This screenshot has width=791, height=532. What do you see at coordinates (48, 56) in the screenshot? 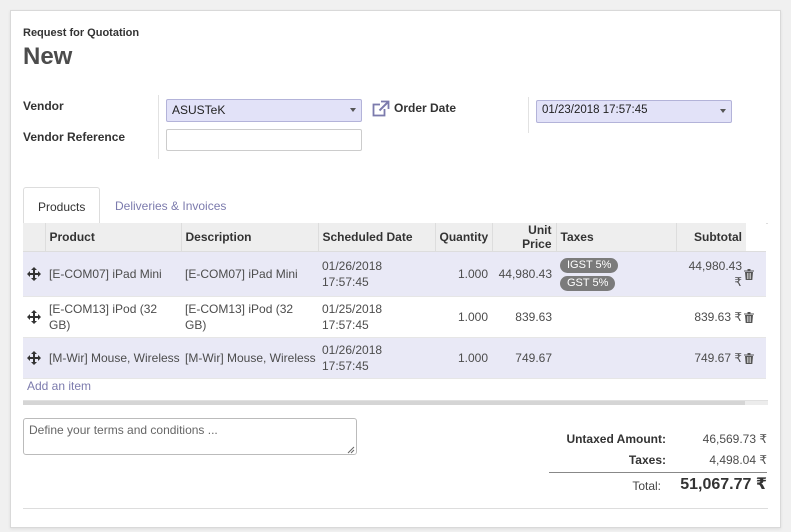
I see `page-title: New` at bounding box center [48, 56].